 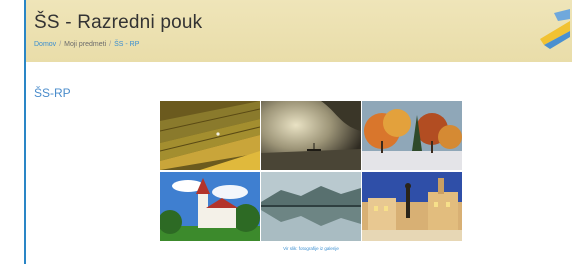 I want to click on lake-boat-photo, so click(x=311, y=135).